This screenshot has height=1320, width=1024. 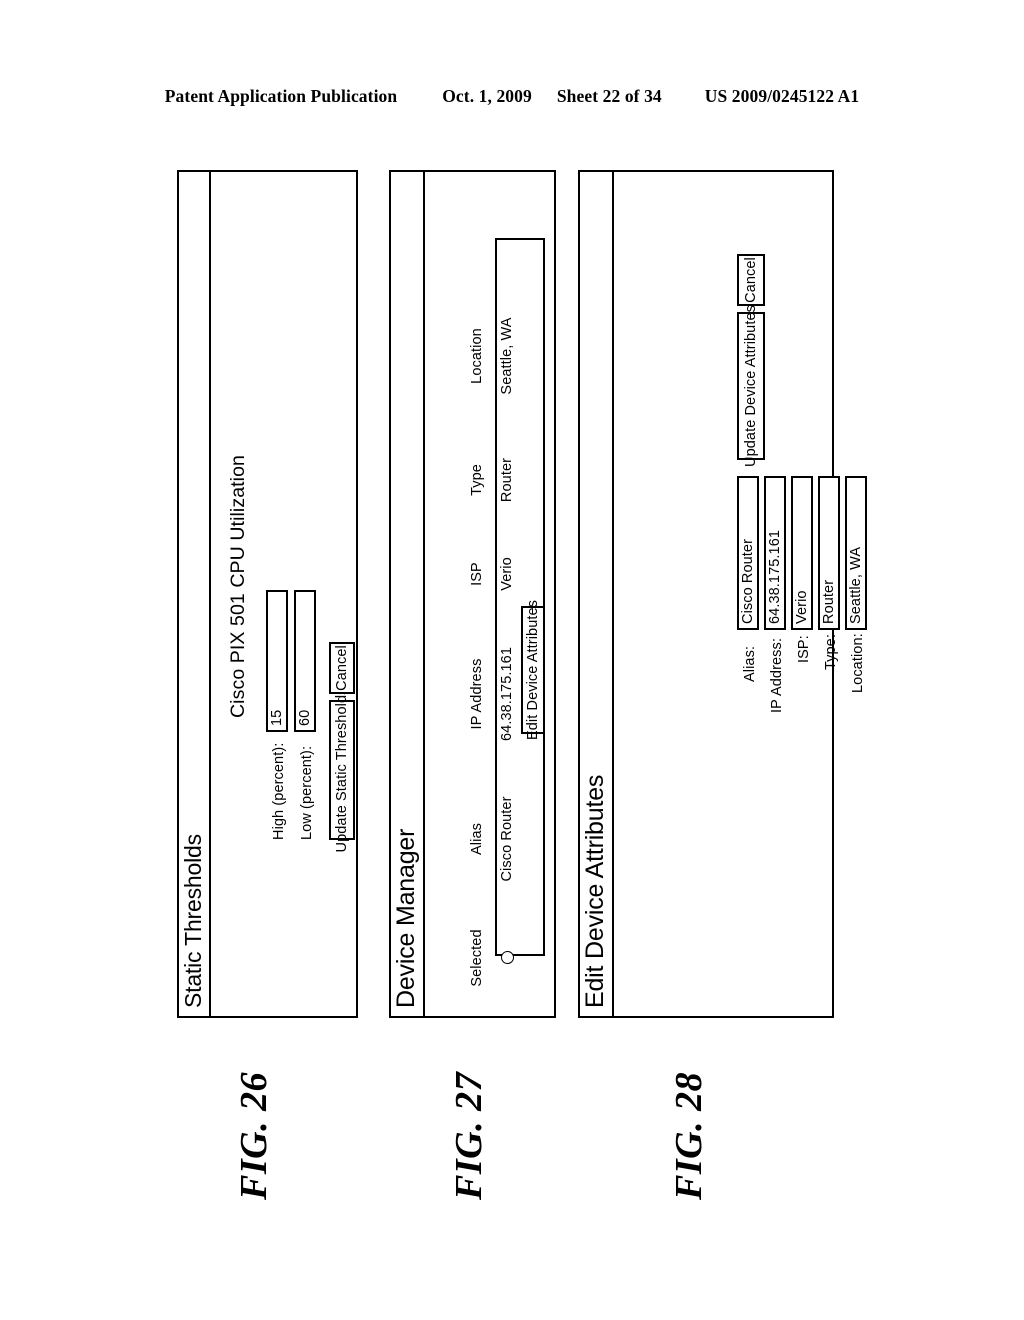 I want to click on column-header-location: Location, so click(x=477, y=356).